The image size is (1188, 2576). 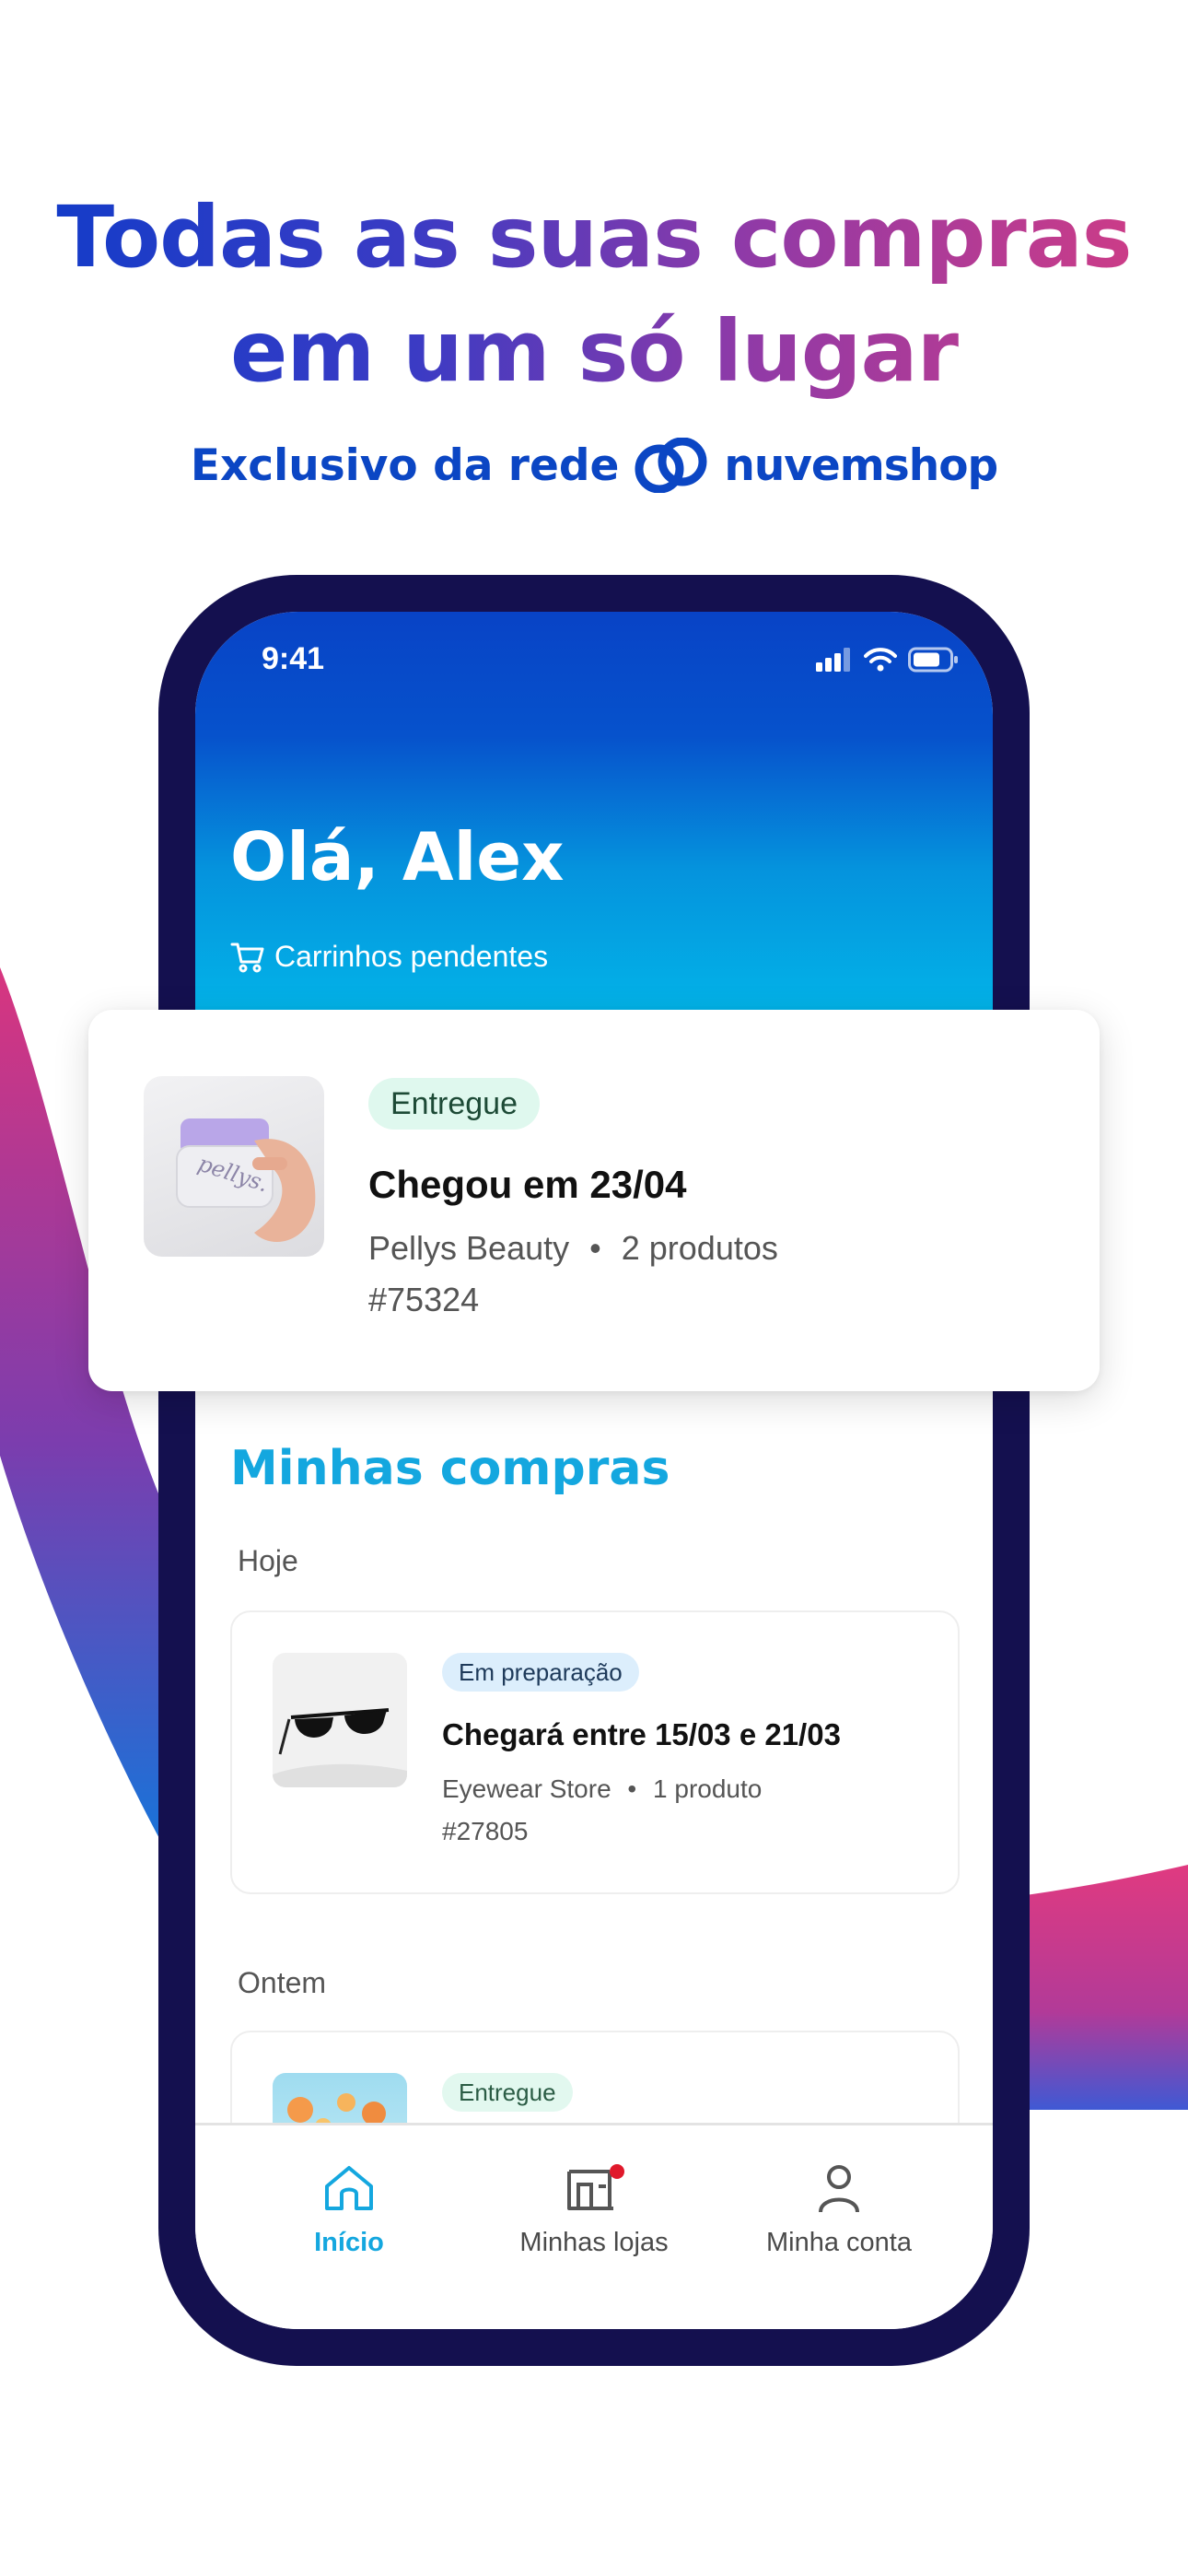 What do you see at coordinates (527, 1184) in the screenshot?
I see `order-title: Chegou em 23/04` at bounding box center [527, 1184].